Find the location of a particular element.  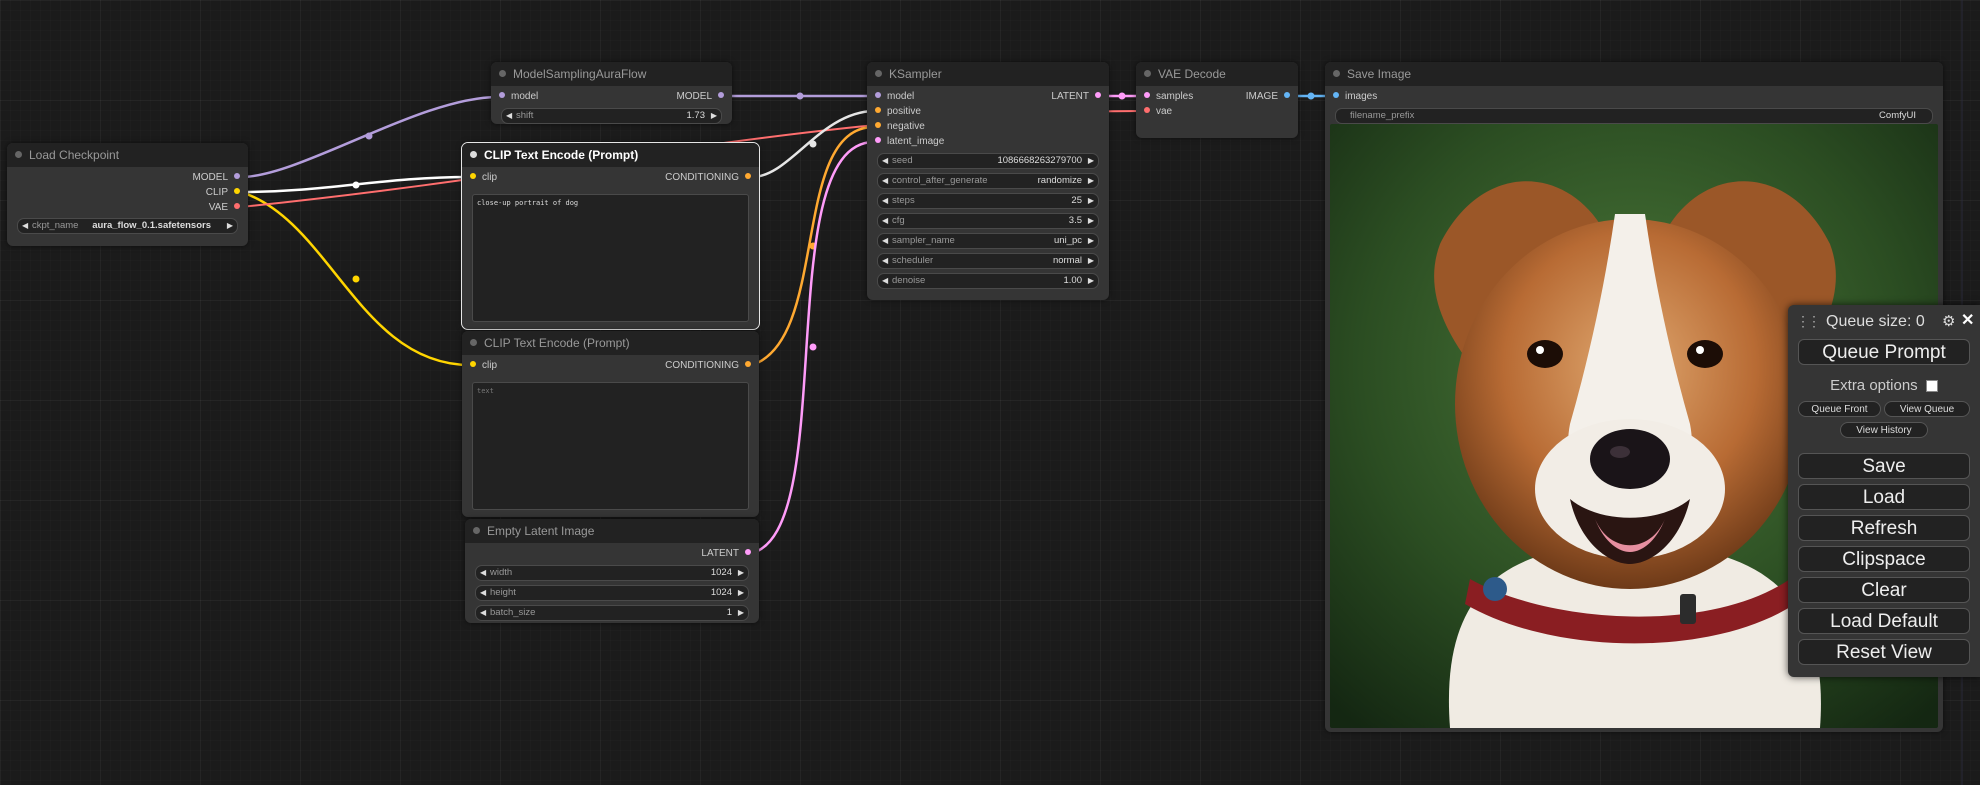

view-queue-button: View Queue is located at coordinates (1927, 409).